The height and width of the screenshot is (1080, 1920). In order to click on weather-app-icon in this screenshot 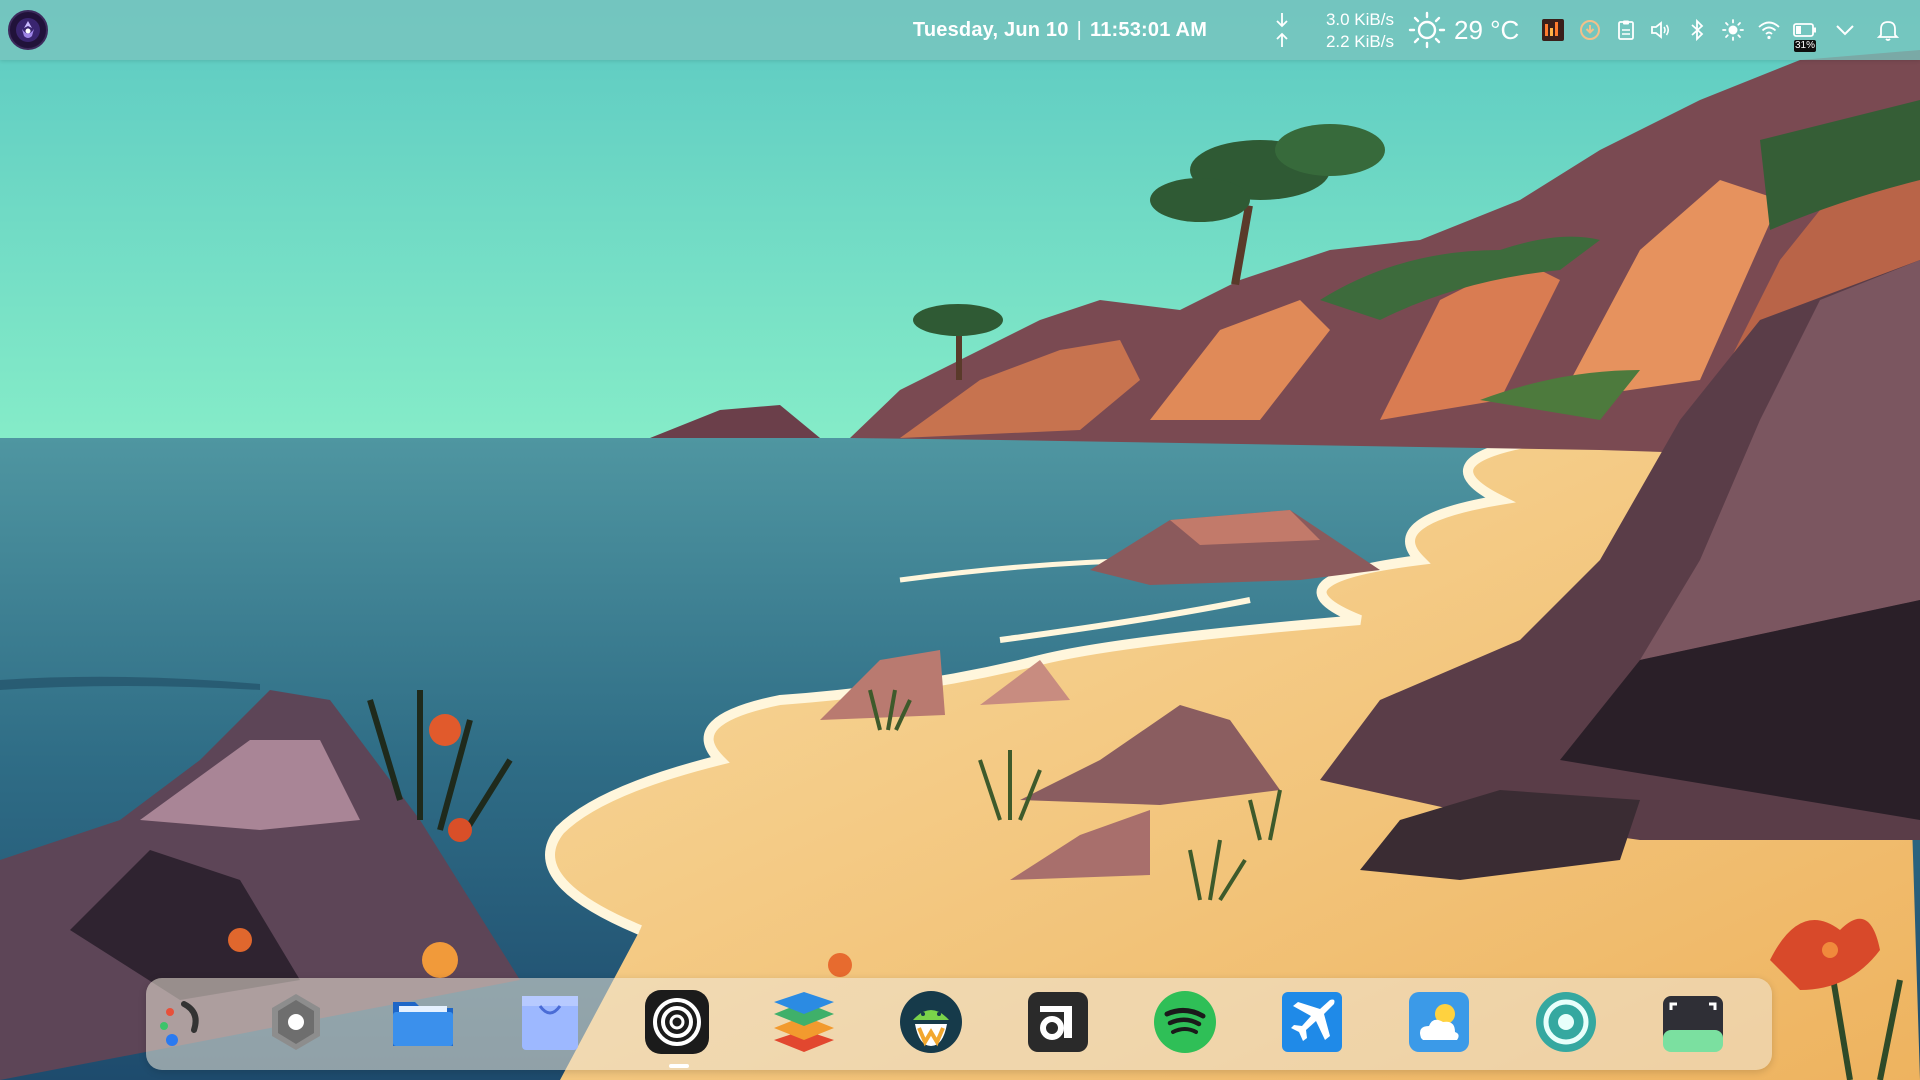, I will do `click(1439, 1022)`.